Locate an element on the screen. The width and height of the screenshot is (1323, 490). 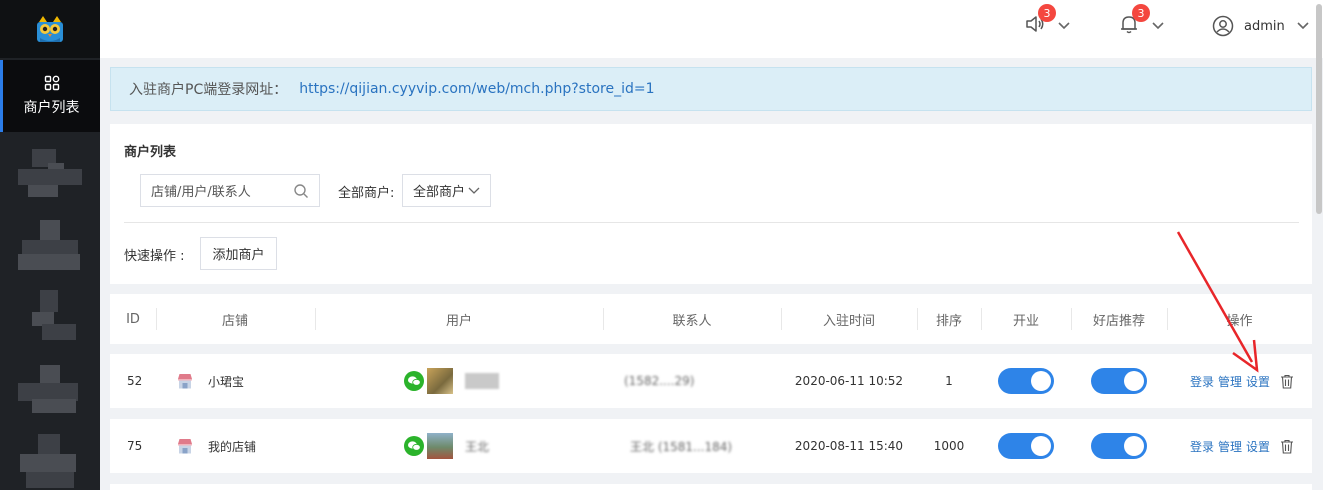
join-time: 2020-06-11 10:52 is located at coordinates (849, 381).